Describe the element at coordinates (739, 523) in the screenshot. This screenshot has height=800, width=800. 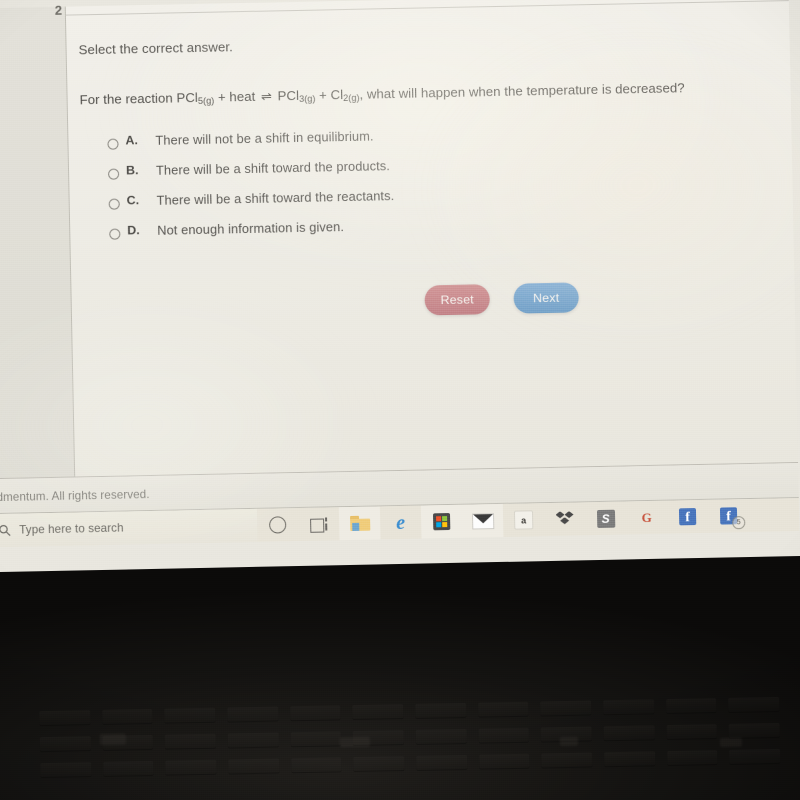
I see `notification-badge: 5` at that location.